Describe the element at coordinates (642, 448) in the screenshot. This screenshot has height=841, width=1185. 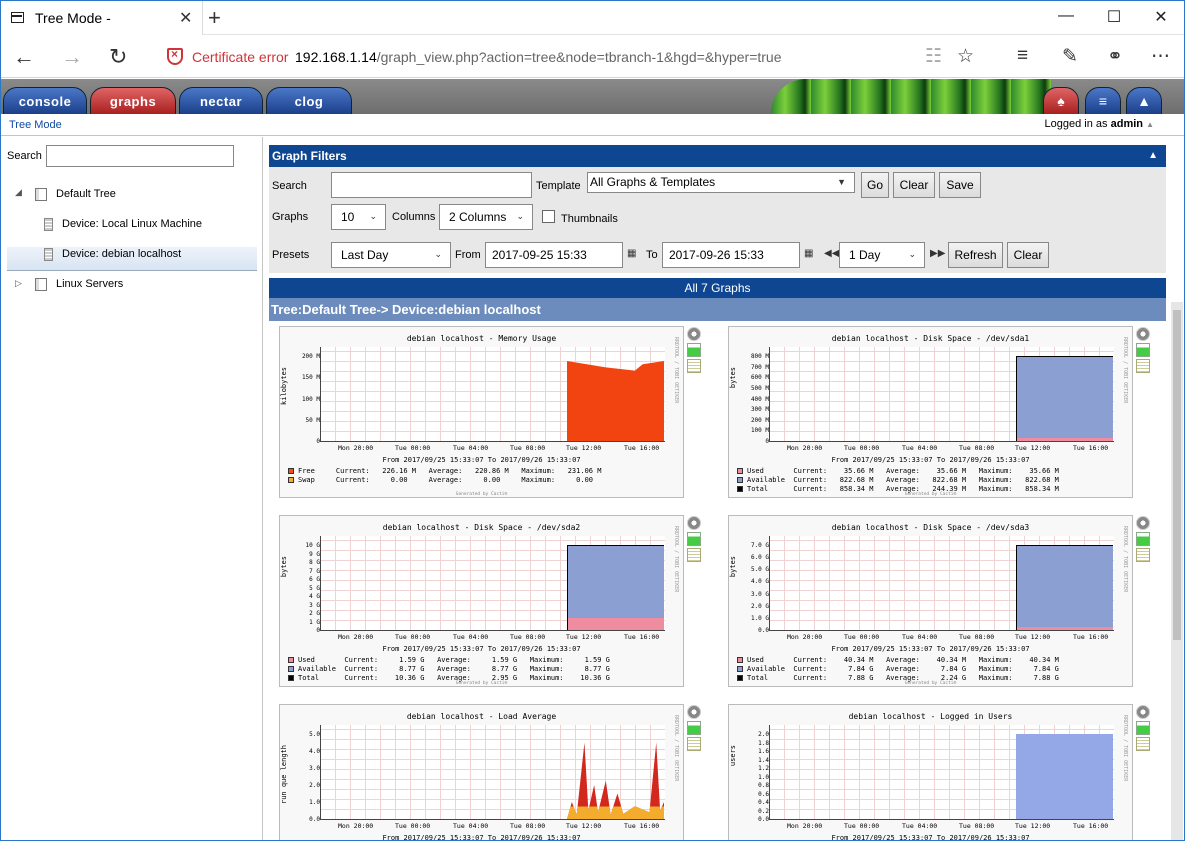
I see `x-tick-label: Tue 16:00` at that location.